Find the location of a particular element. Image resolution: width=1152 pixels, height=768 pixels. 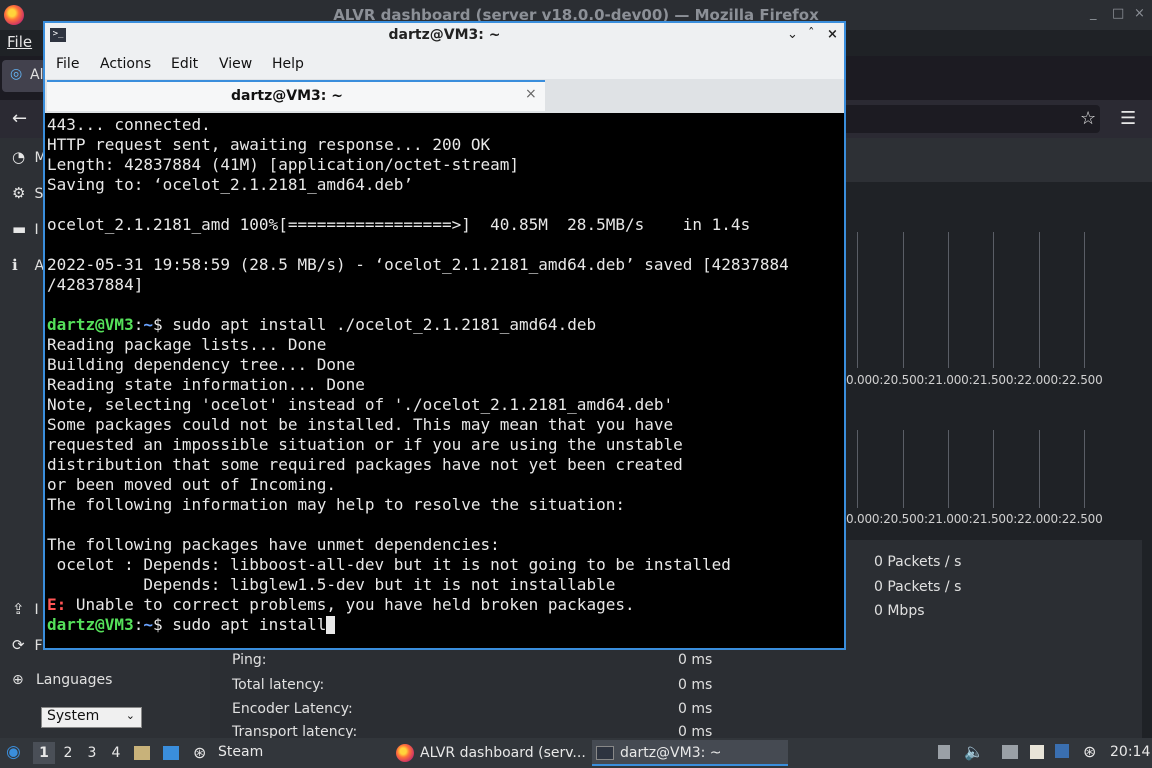

prompt-colon: : is located at coordinates (138, 624).